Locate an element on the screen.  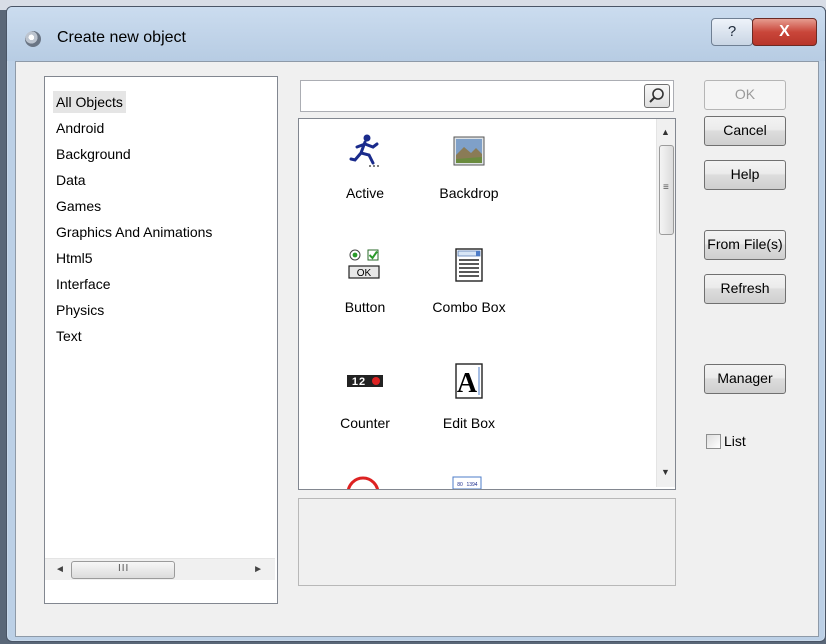
edit-box-letter: A is located at coordinates (467, 383).